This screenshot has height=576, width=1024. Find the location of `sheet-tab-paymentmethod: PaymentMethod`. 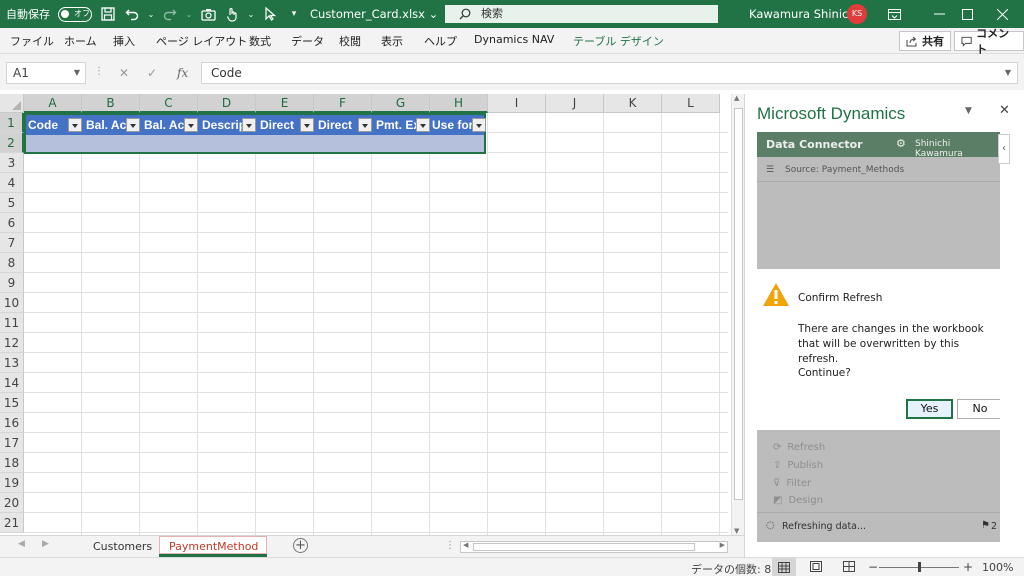

sheet-tab-paymentmethod: PaymentMethod is located at coordinates (213, 546).